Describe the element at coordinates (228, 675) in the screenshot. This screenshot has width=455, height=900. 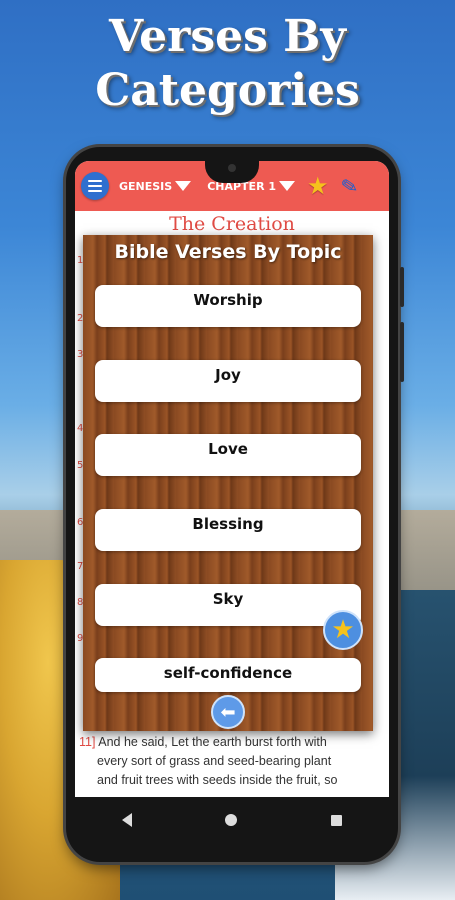
I see `topic-button-self-confidence: self-confidence` at that location.